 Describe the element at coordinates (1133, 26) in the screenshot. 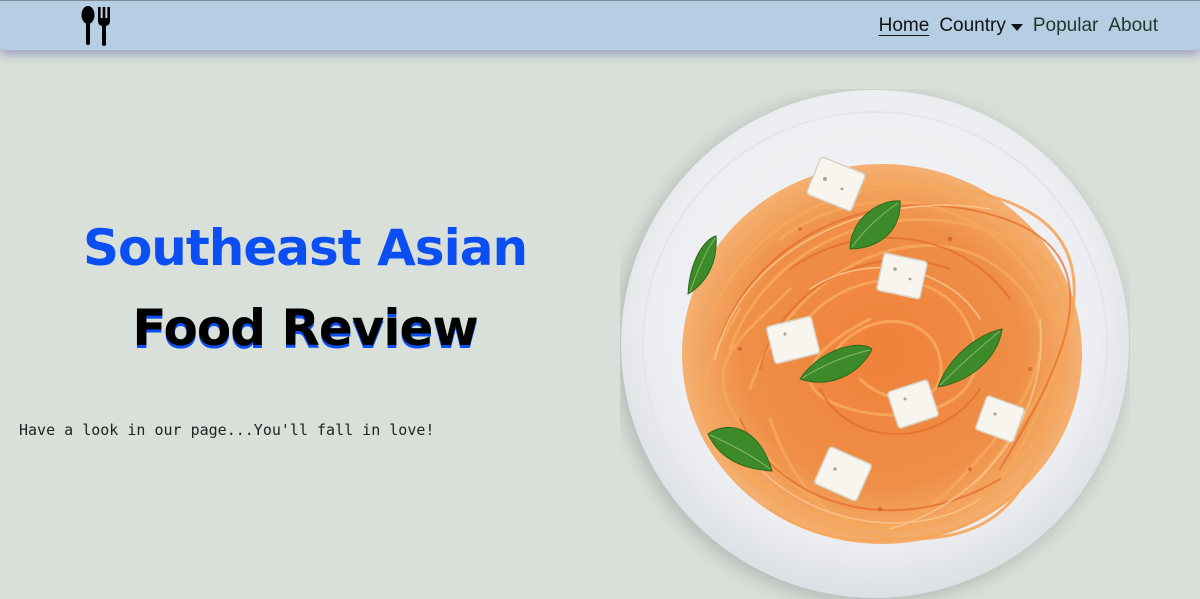

I see `nav-about-link: About` at that location.